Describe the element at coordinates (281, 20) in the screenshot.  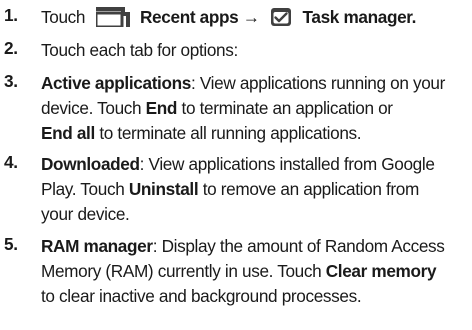
I see `task-manager-icon` at that location.